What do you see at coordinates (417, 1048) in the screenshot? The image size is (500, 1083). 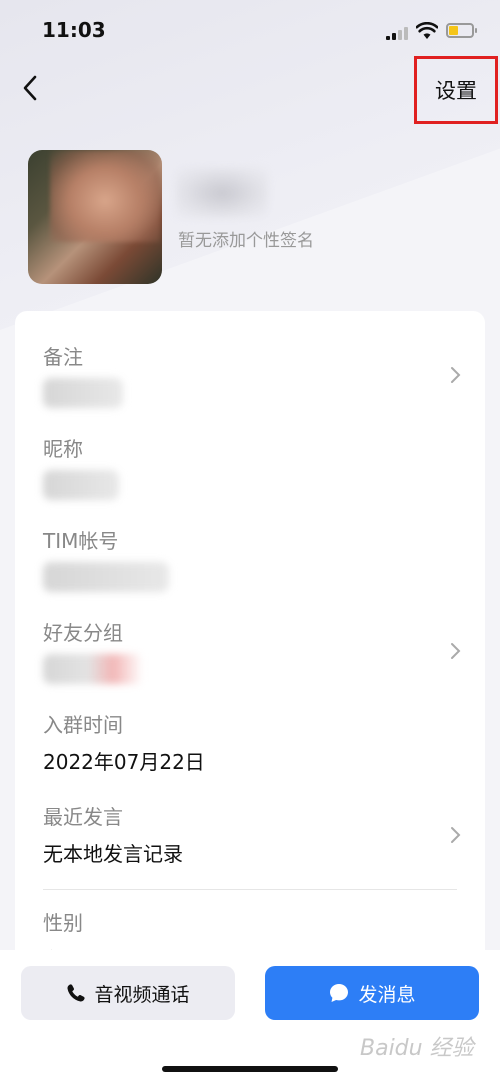 I see `watermark-logo: Baidu 经验` at bounding box center [417, 1048].